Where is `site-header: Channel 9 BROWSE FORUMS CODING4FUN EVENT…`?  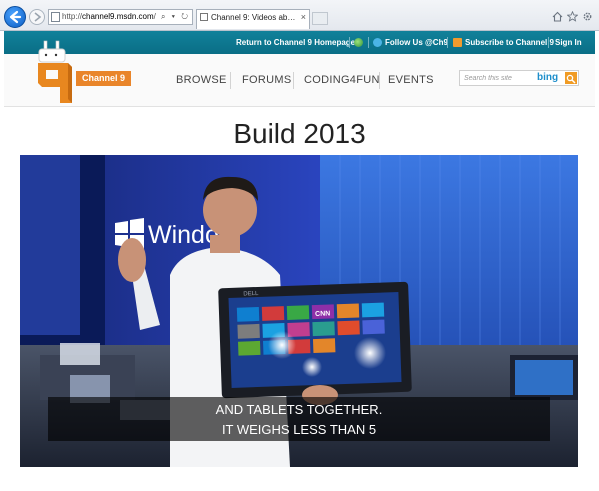
site-header: Channel 9 BROWSE FORUMS CODING4FUN EVENT… is located at coordinates (299, 73).